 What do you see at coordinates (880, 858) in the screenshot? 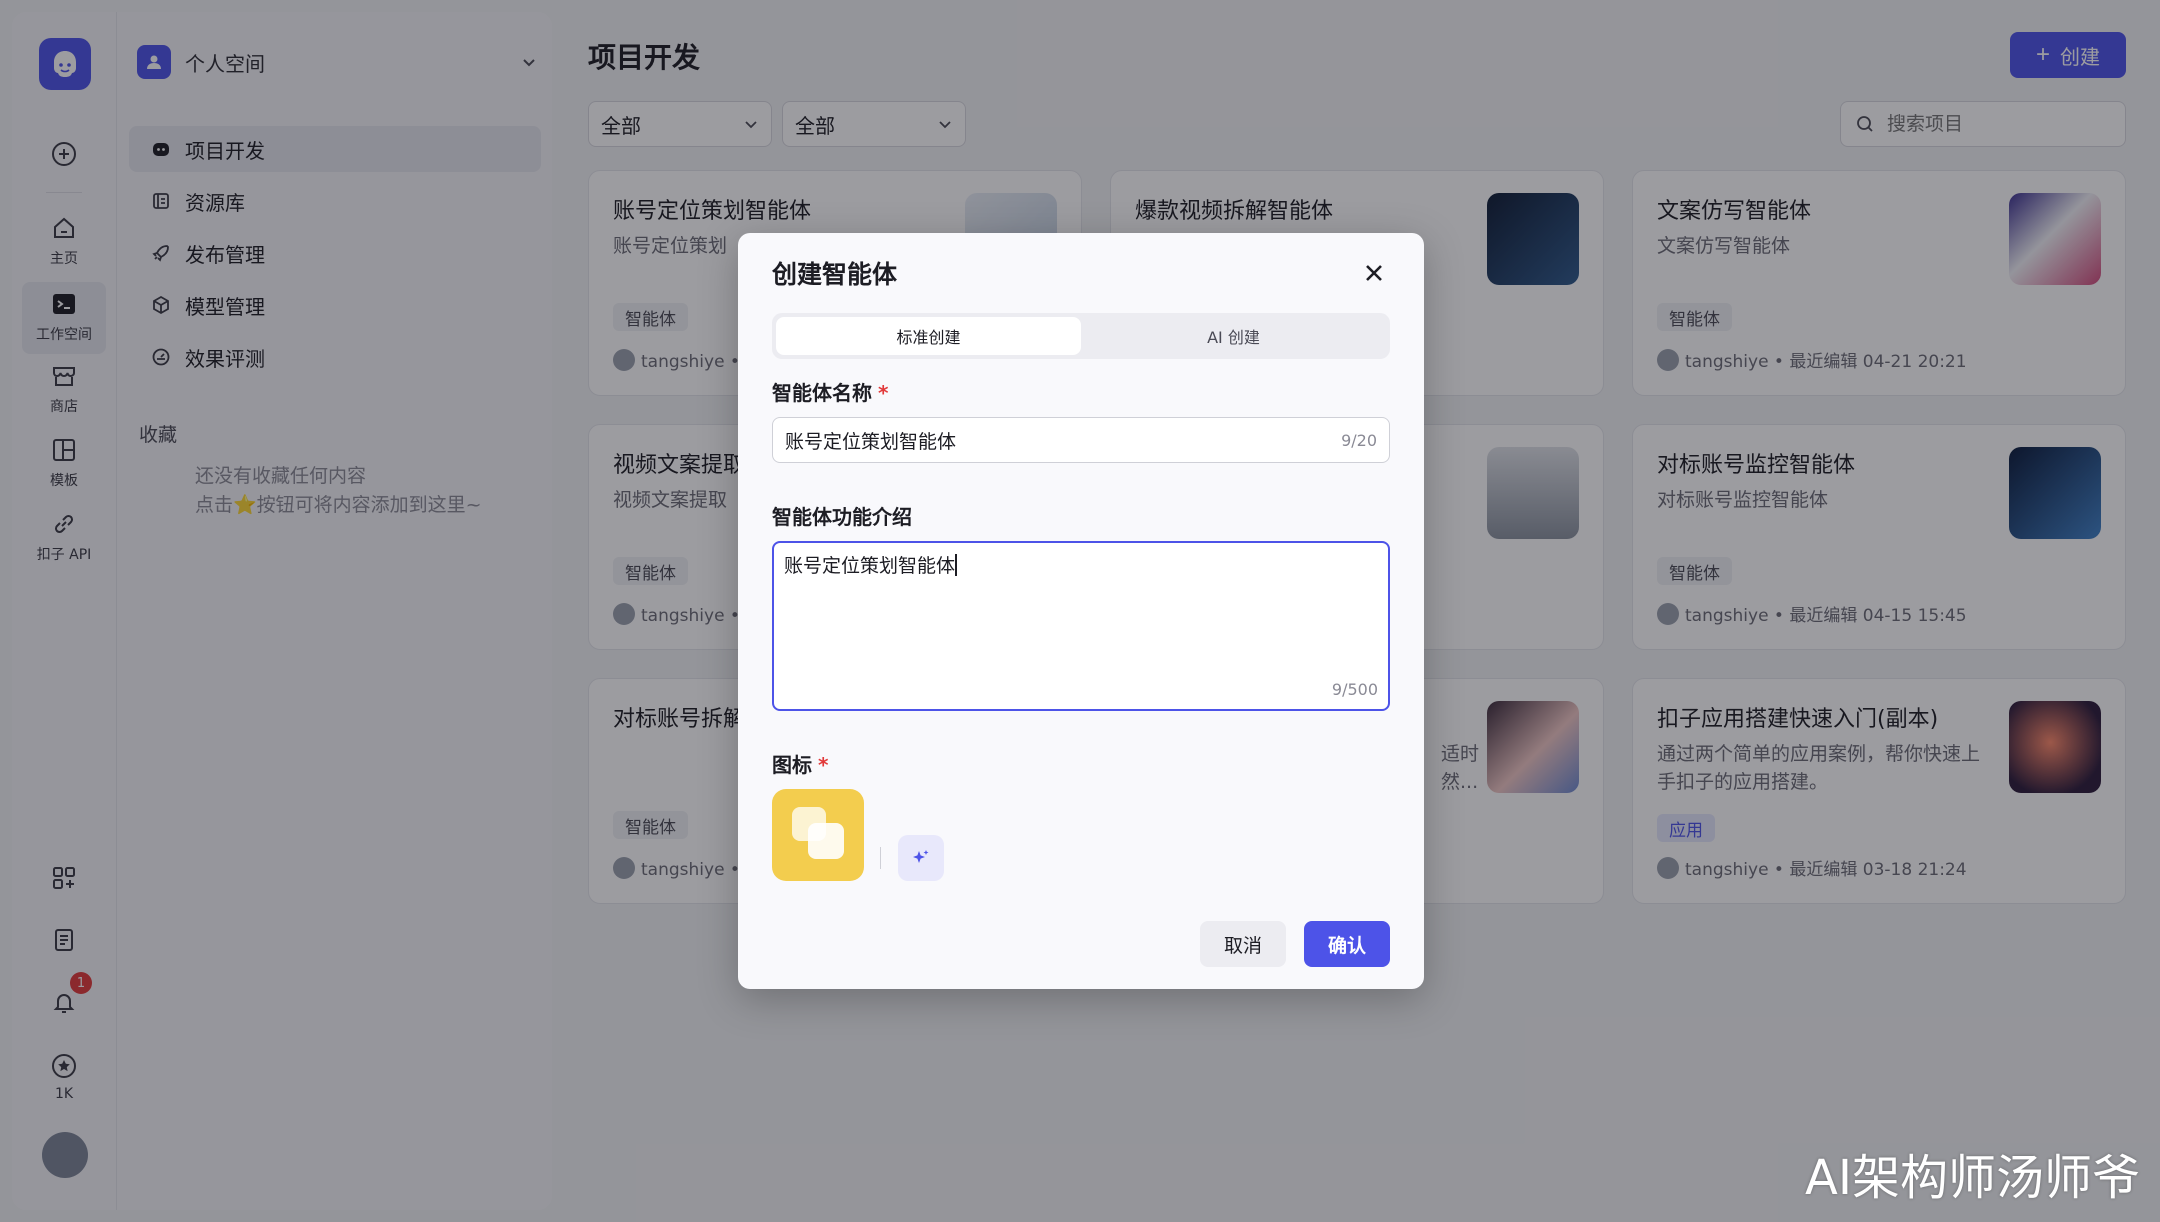
I see `icon-divider` at bounding box center [880, 858].